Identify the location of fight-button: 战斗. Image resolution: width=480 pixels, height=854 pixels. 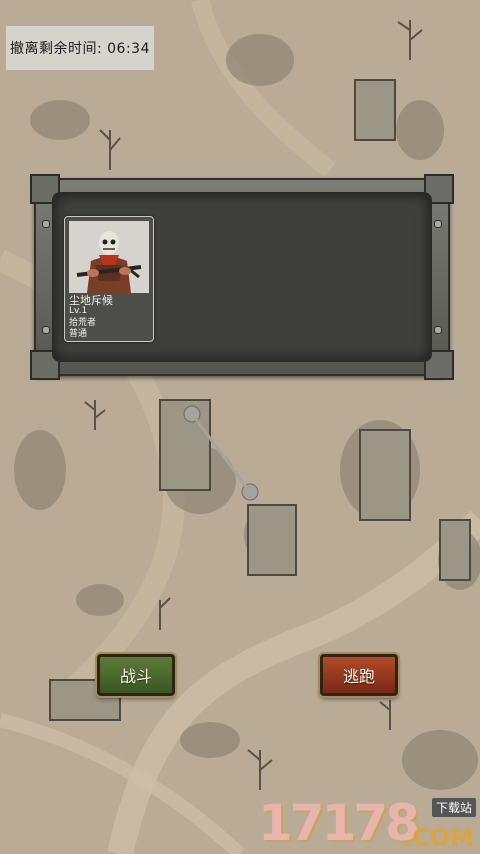
(136, 675).